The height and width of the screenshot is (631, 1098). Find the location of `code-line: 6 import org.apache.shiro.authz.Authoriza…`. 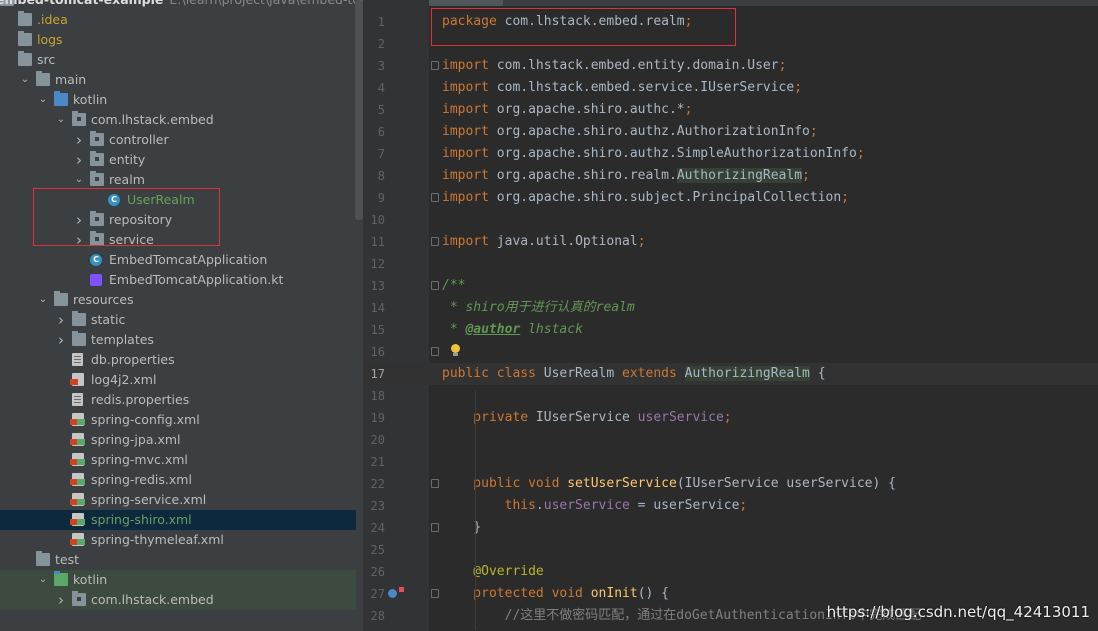

code-line: 6 import org.apache.shiro.authz.Authoriza… is located at coordinates (730, 132).